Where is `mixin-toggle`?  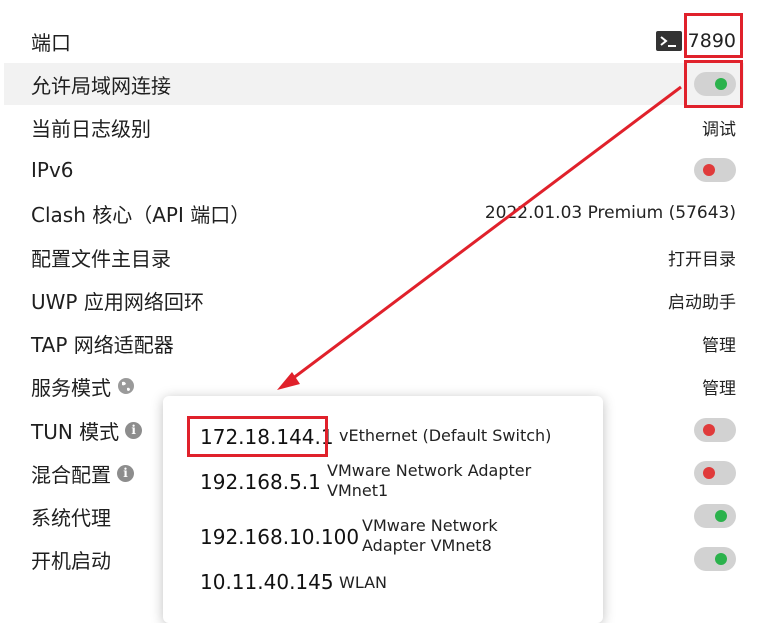 mixin-toggle is located at coordinates (715, 473).